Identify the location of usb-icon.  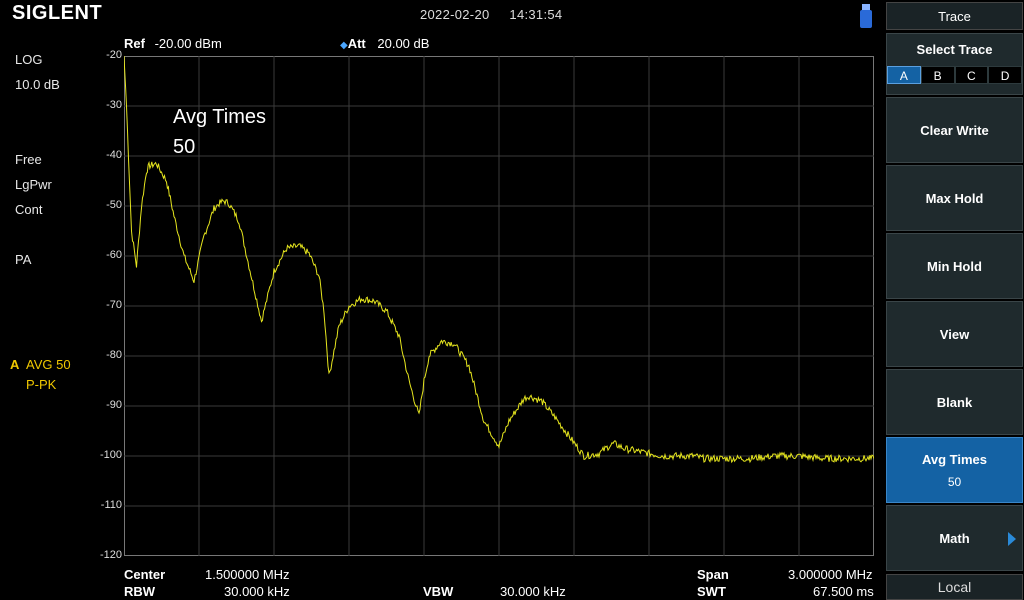
(866, 16).